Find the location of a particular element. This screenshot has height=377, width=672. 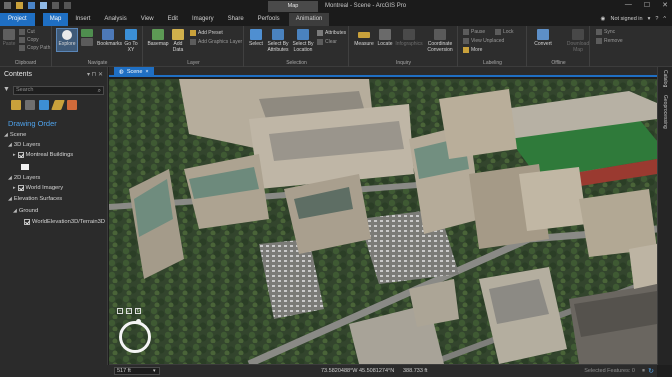

catalog-pane-tab: Catalog is located at coordinates (665, 78).